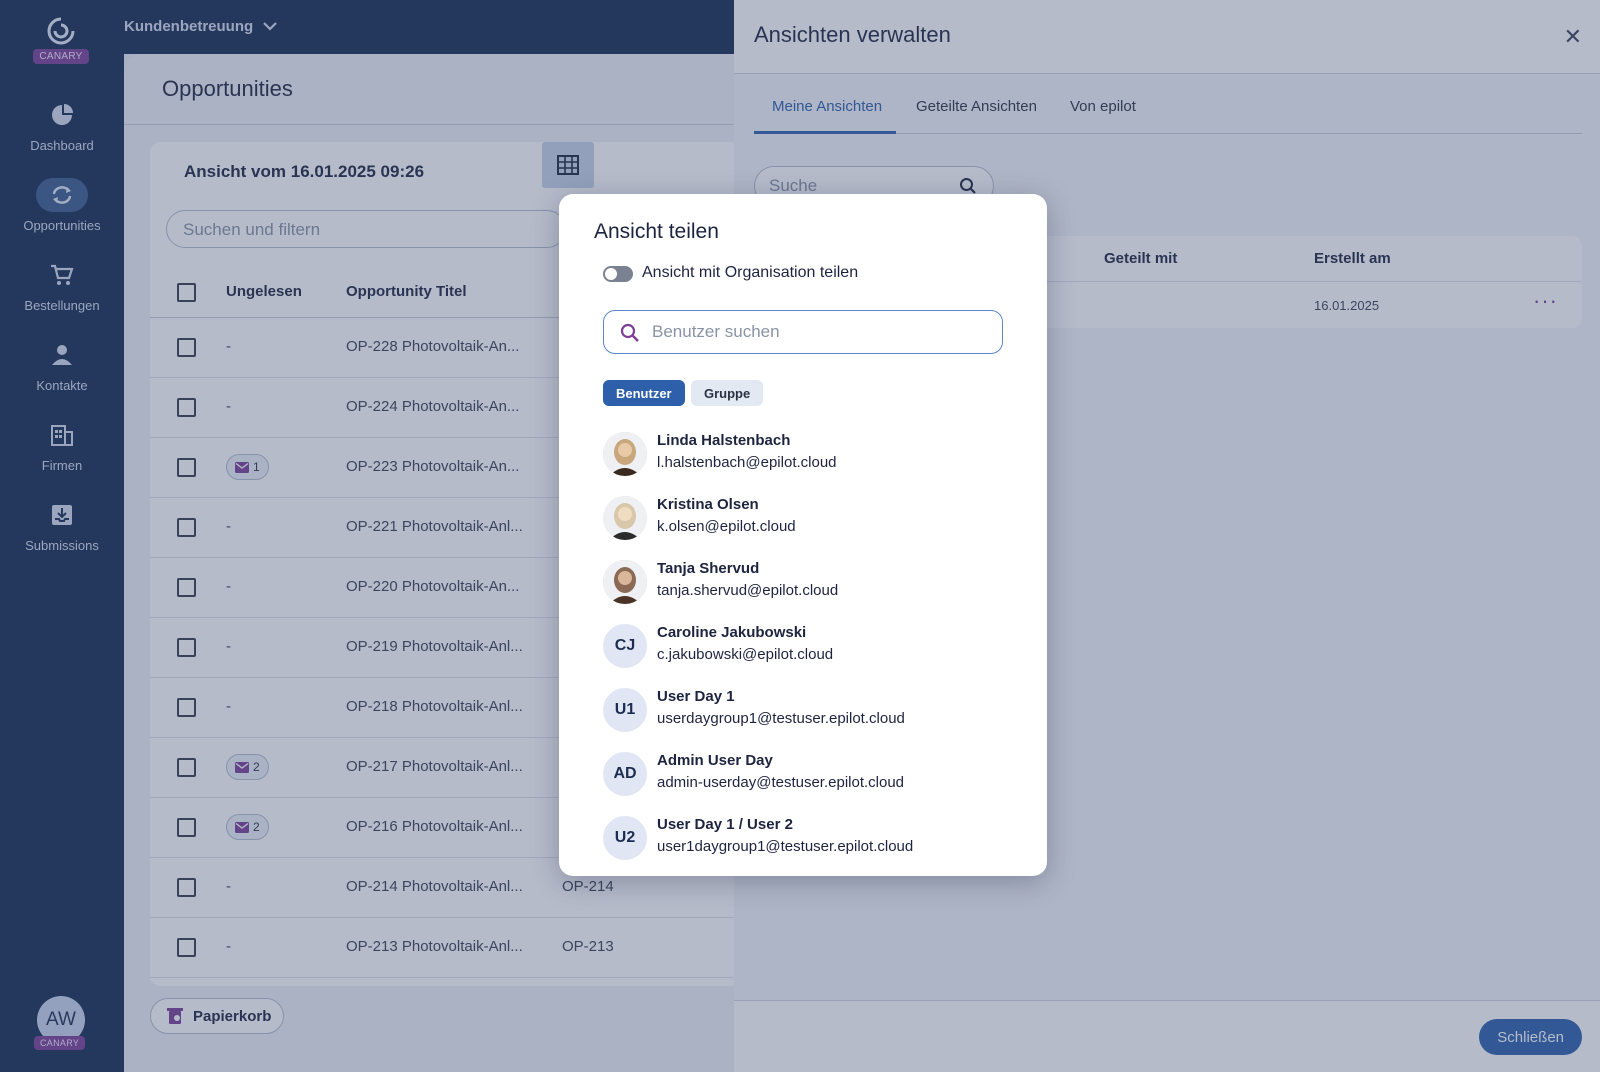 The width and height of the screenshot is (1600, 1072). I want to click on user-email: user1daygroup1@testuser.epilot.cloud, so click(785, 846).